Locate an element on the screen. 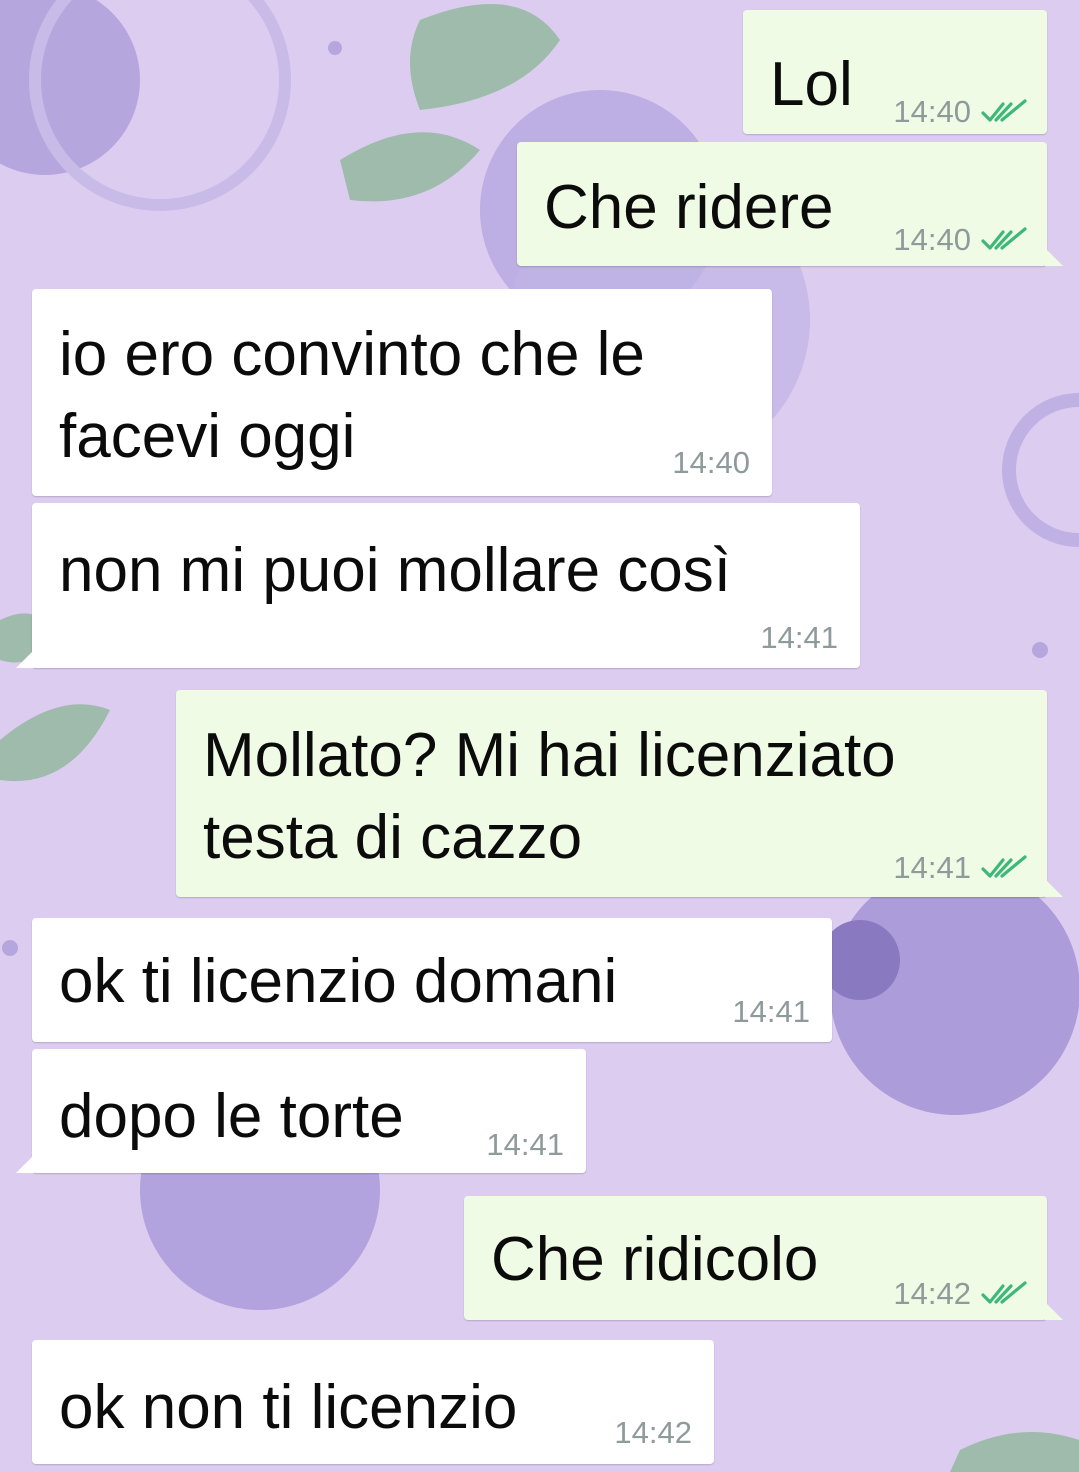 The image size is (1079, 1472). message-text: non mi puoi mollare così is located at coordinates (395, 570).